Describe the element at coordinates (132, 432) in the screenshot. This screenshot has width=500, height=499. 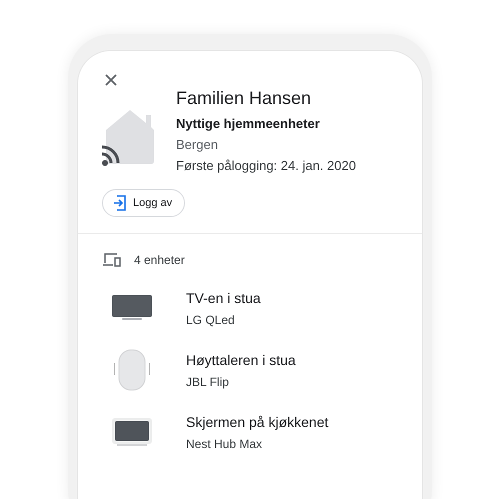
I see `smart-display-icon` at that location.